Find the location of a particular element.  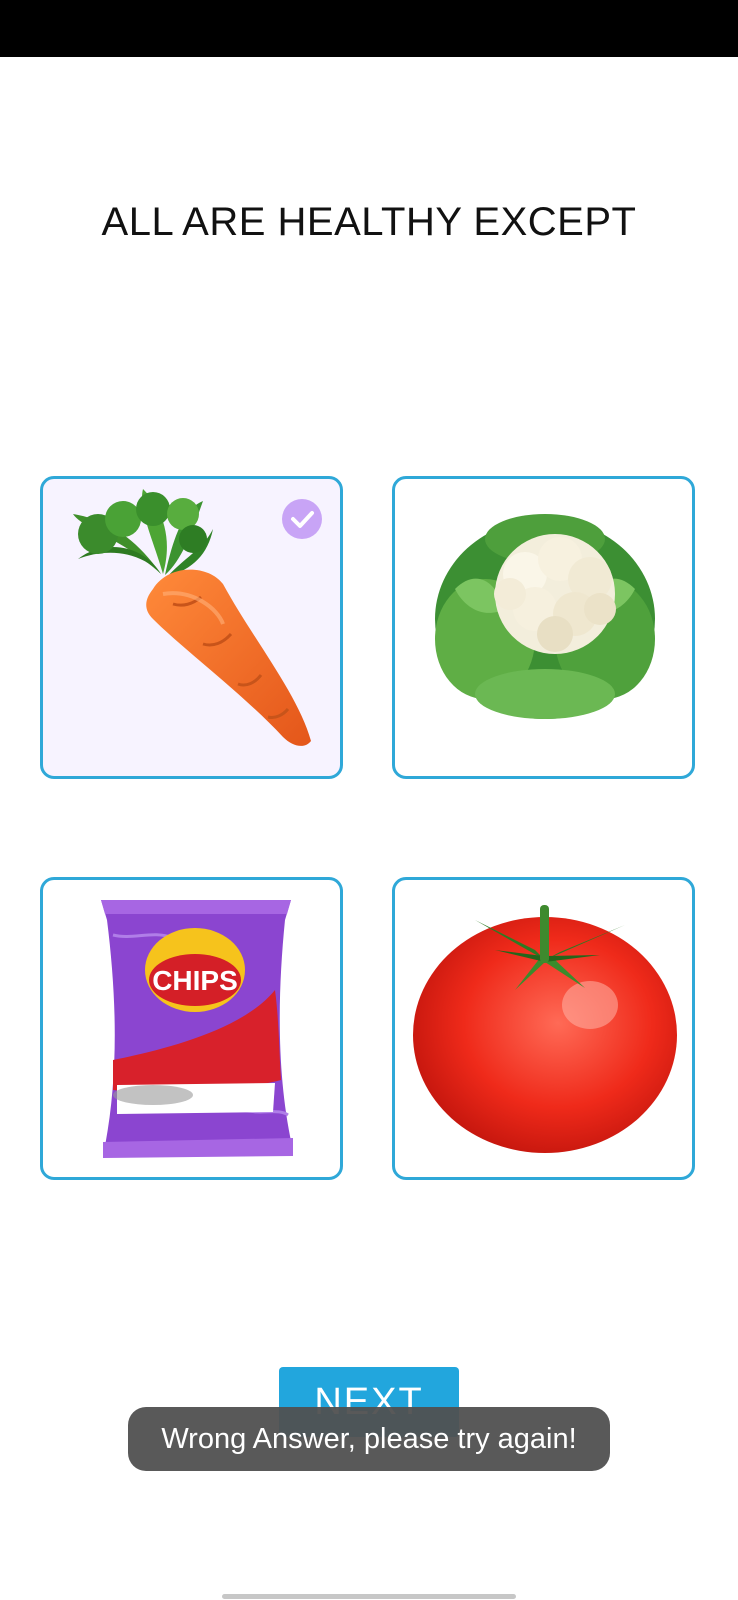

home-indicator is located at coordinates (369, 1596).